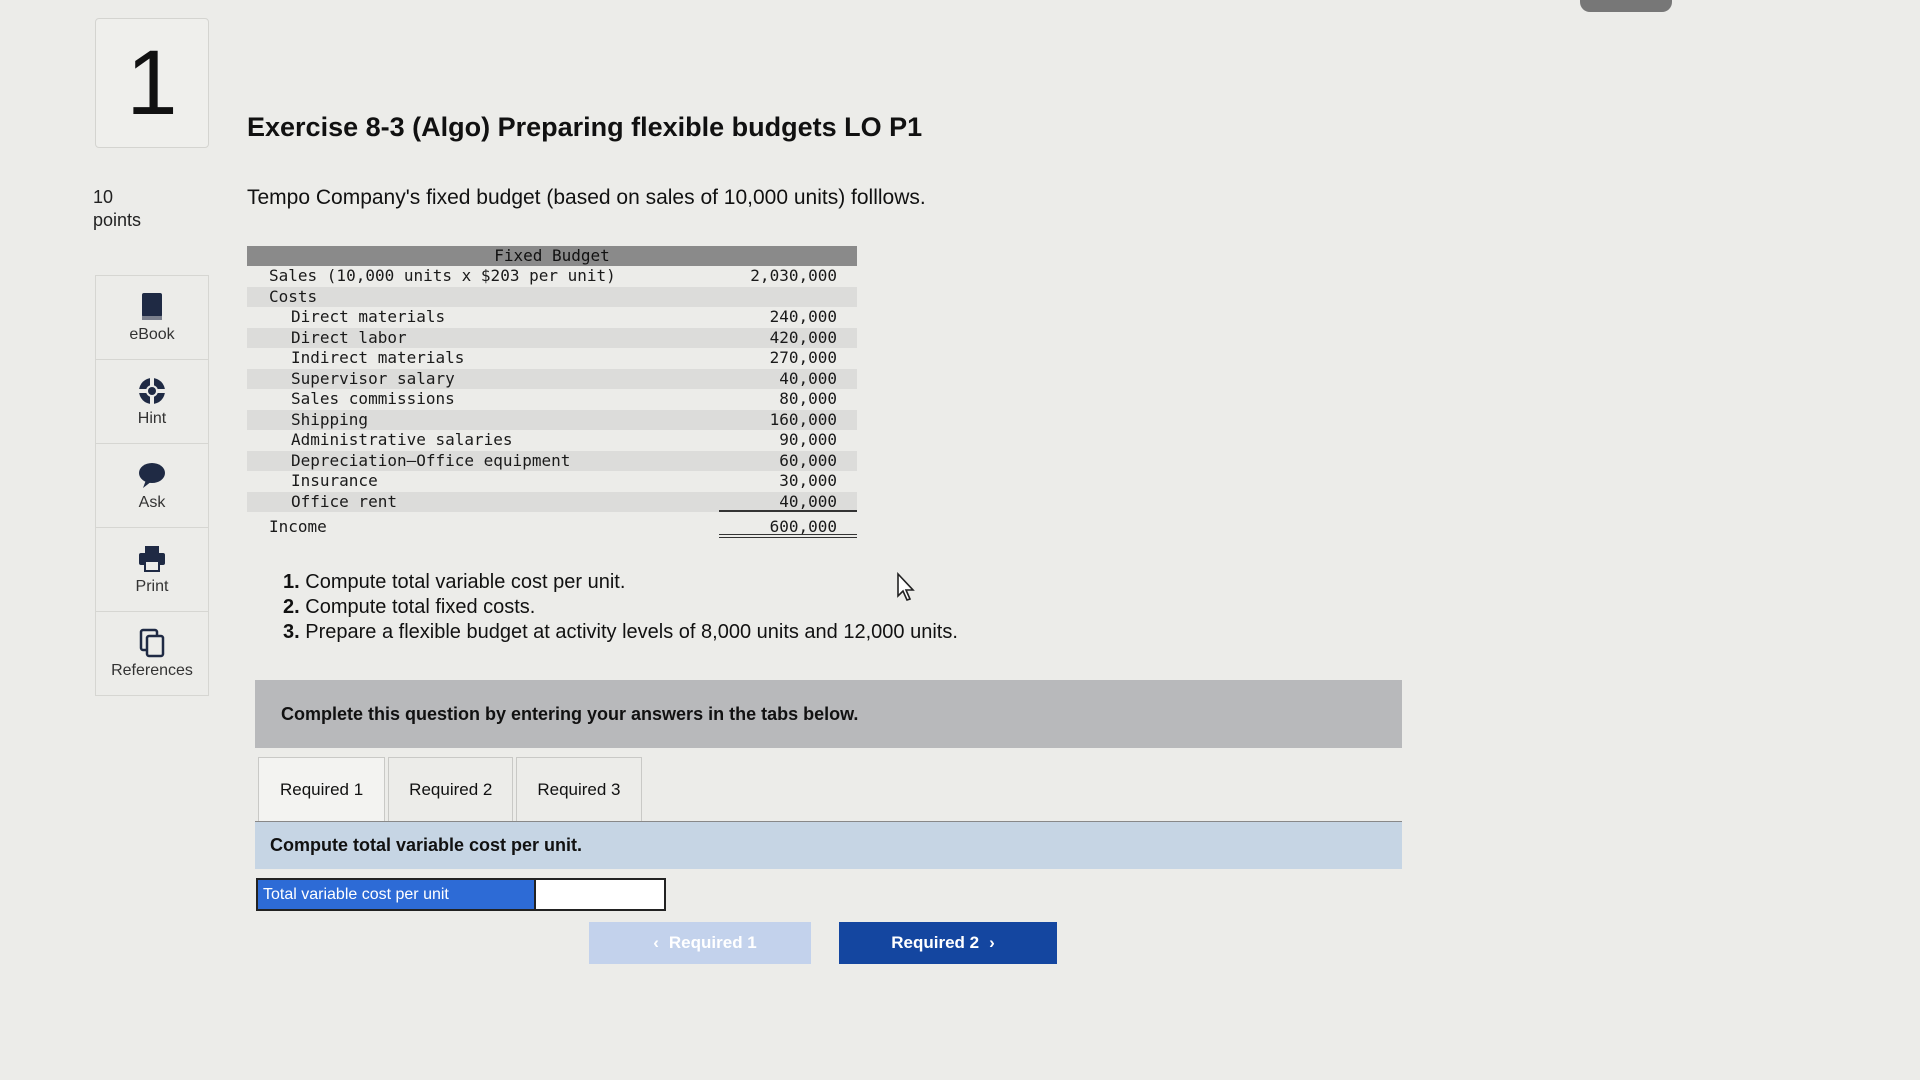  I want to click on ebook-label: eBook, so click(152, 334).